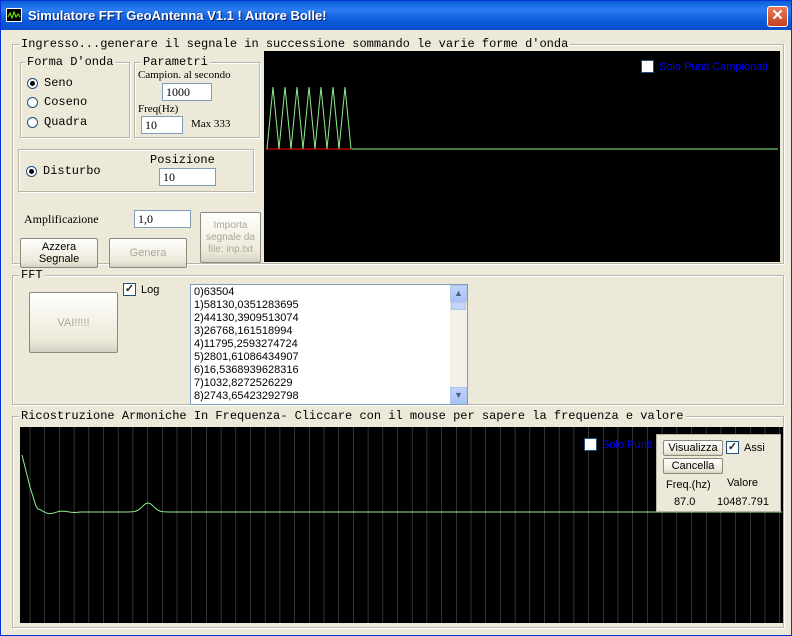  What do you see at coordinates (329, 396) in the screenshot?
I see `list-item: 8)2743,65423292798` at bounding box center [329, 396].